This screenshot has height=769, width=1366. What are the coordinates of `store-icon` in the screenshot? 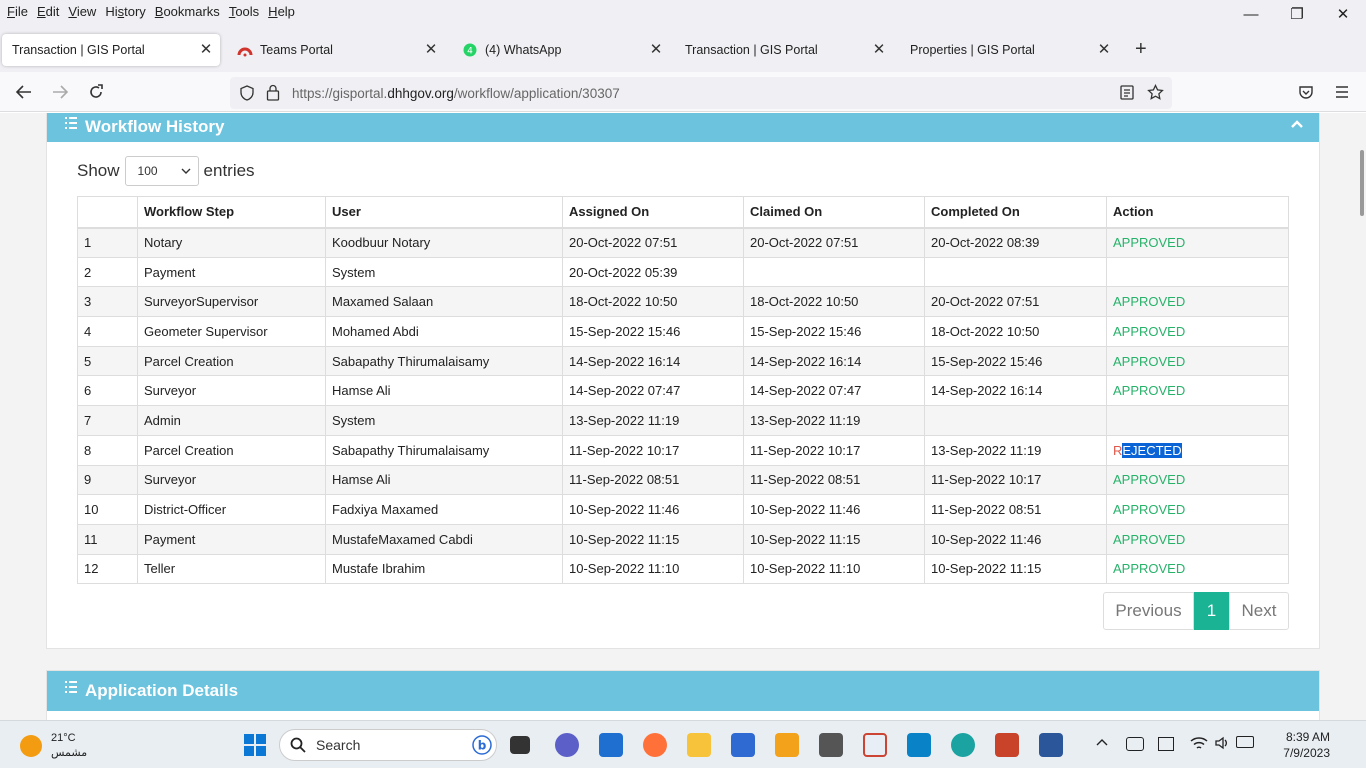 It's located at (743, 745).